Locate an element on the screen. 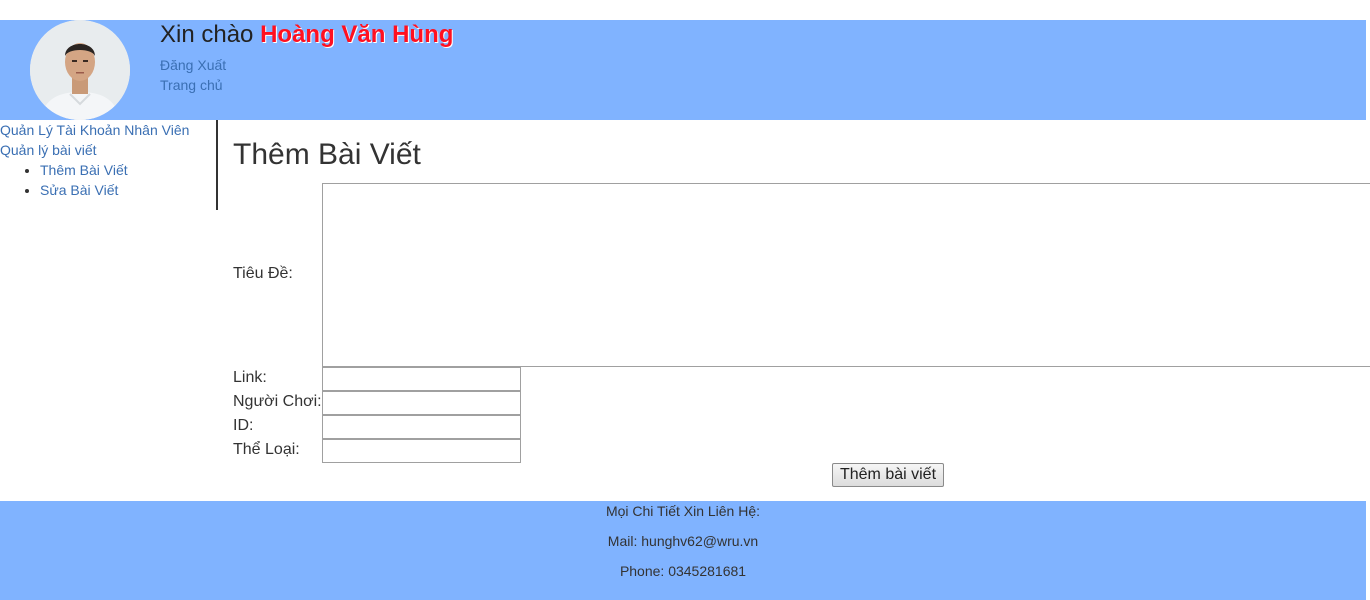 The height and width of the screenshot is (600, 1370). id-input is located at coordinates (421, 427).